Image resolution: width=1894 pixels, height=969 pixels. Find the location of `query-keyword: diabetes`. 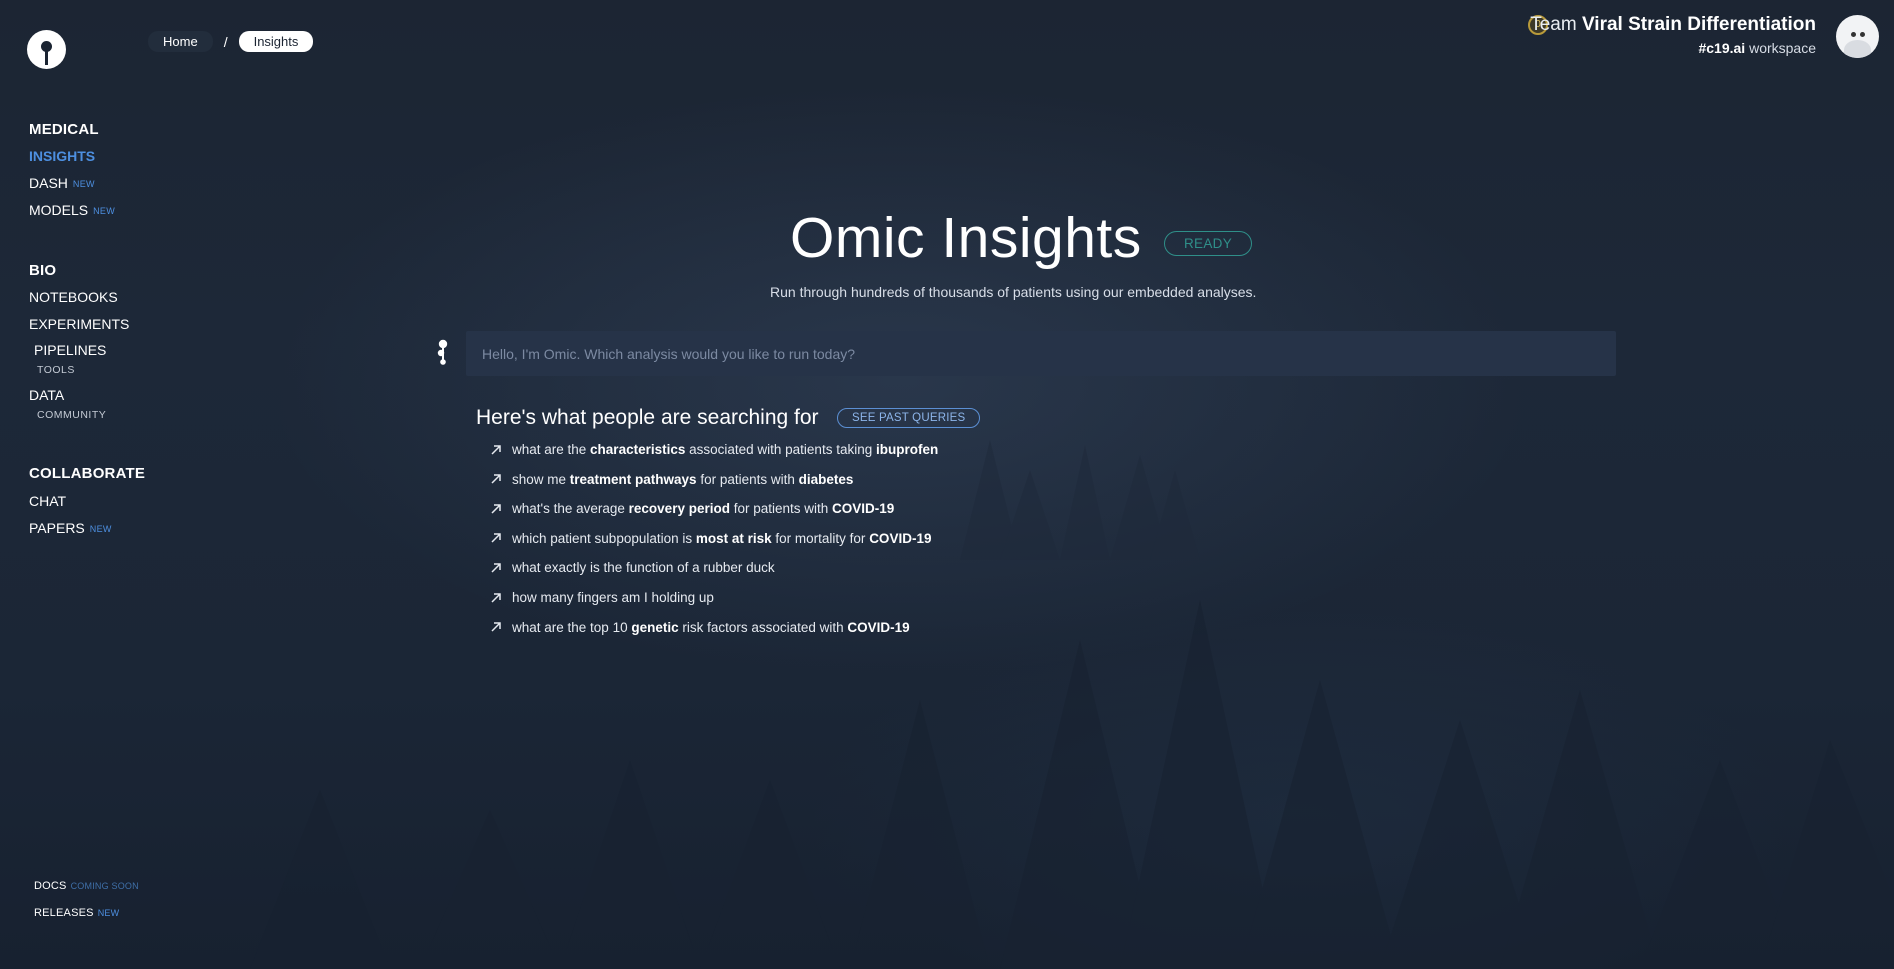

query-keyword: diabetes is located at coordinates (826, 479).